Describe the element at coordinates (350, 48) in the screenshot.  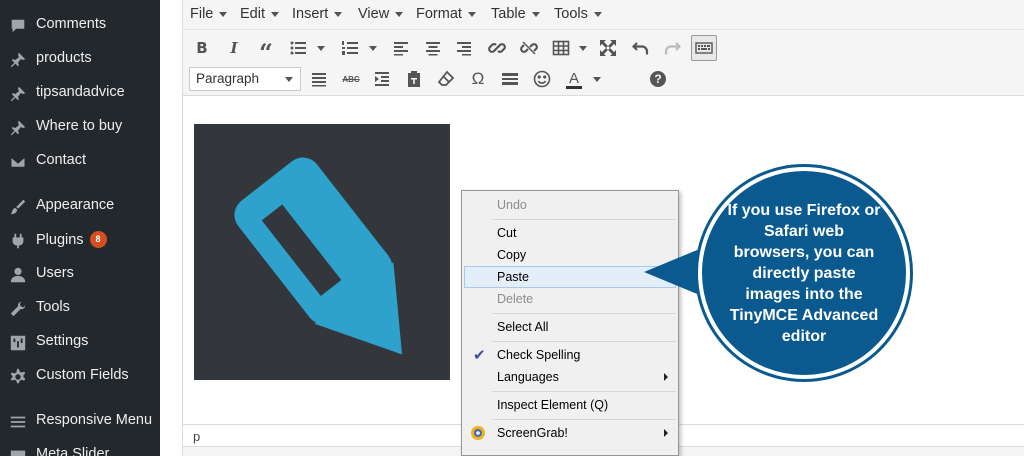
I see `numbered-list-icon` at that location.